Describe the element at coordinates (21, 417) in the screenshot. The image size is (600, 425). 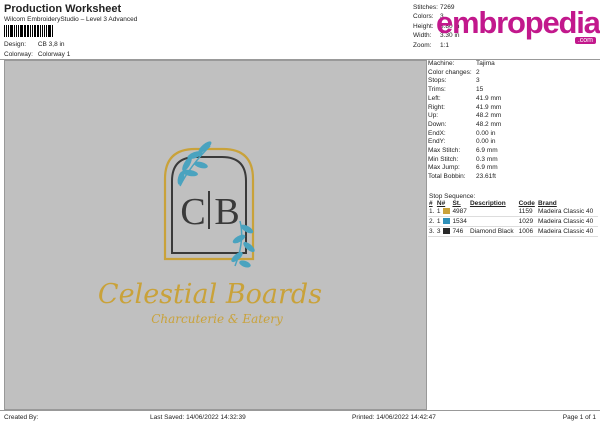
I see `created-by: Created By:` at that location.